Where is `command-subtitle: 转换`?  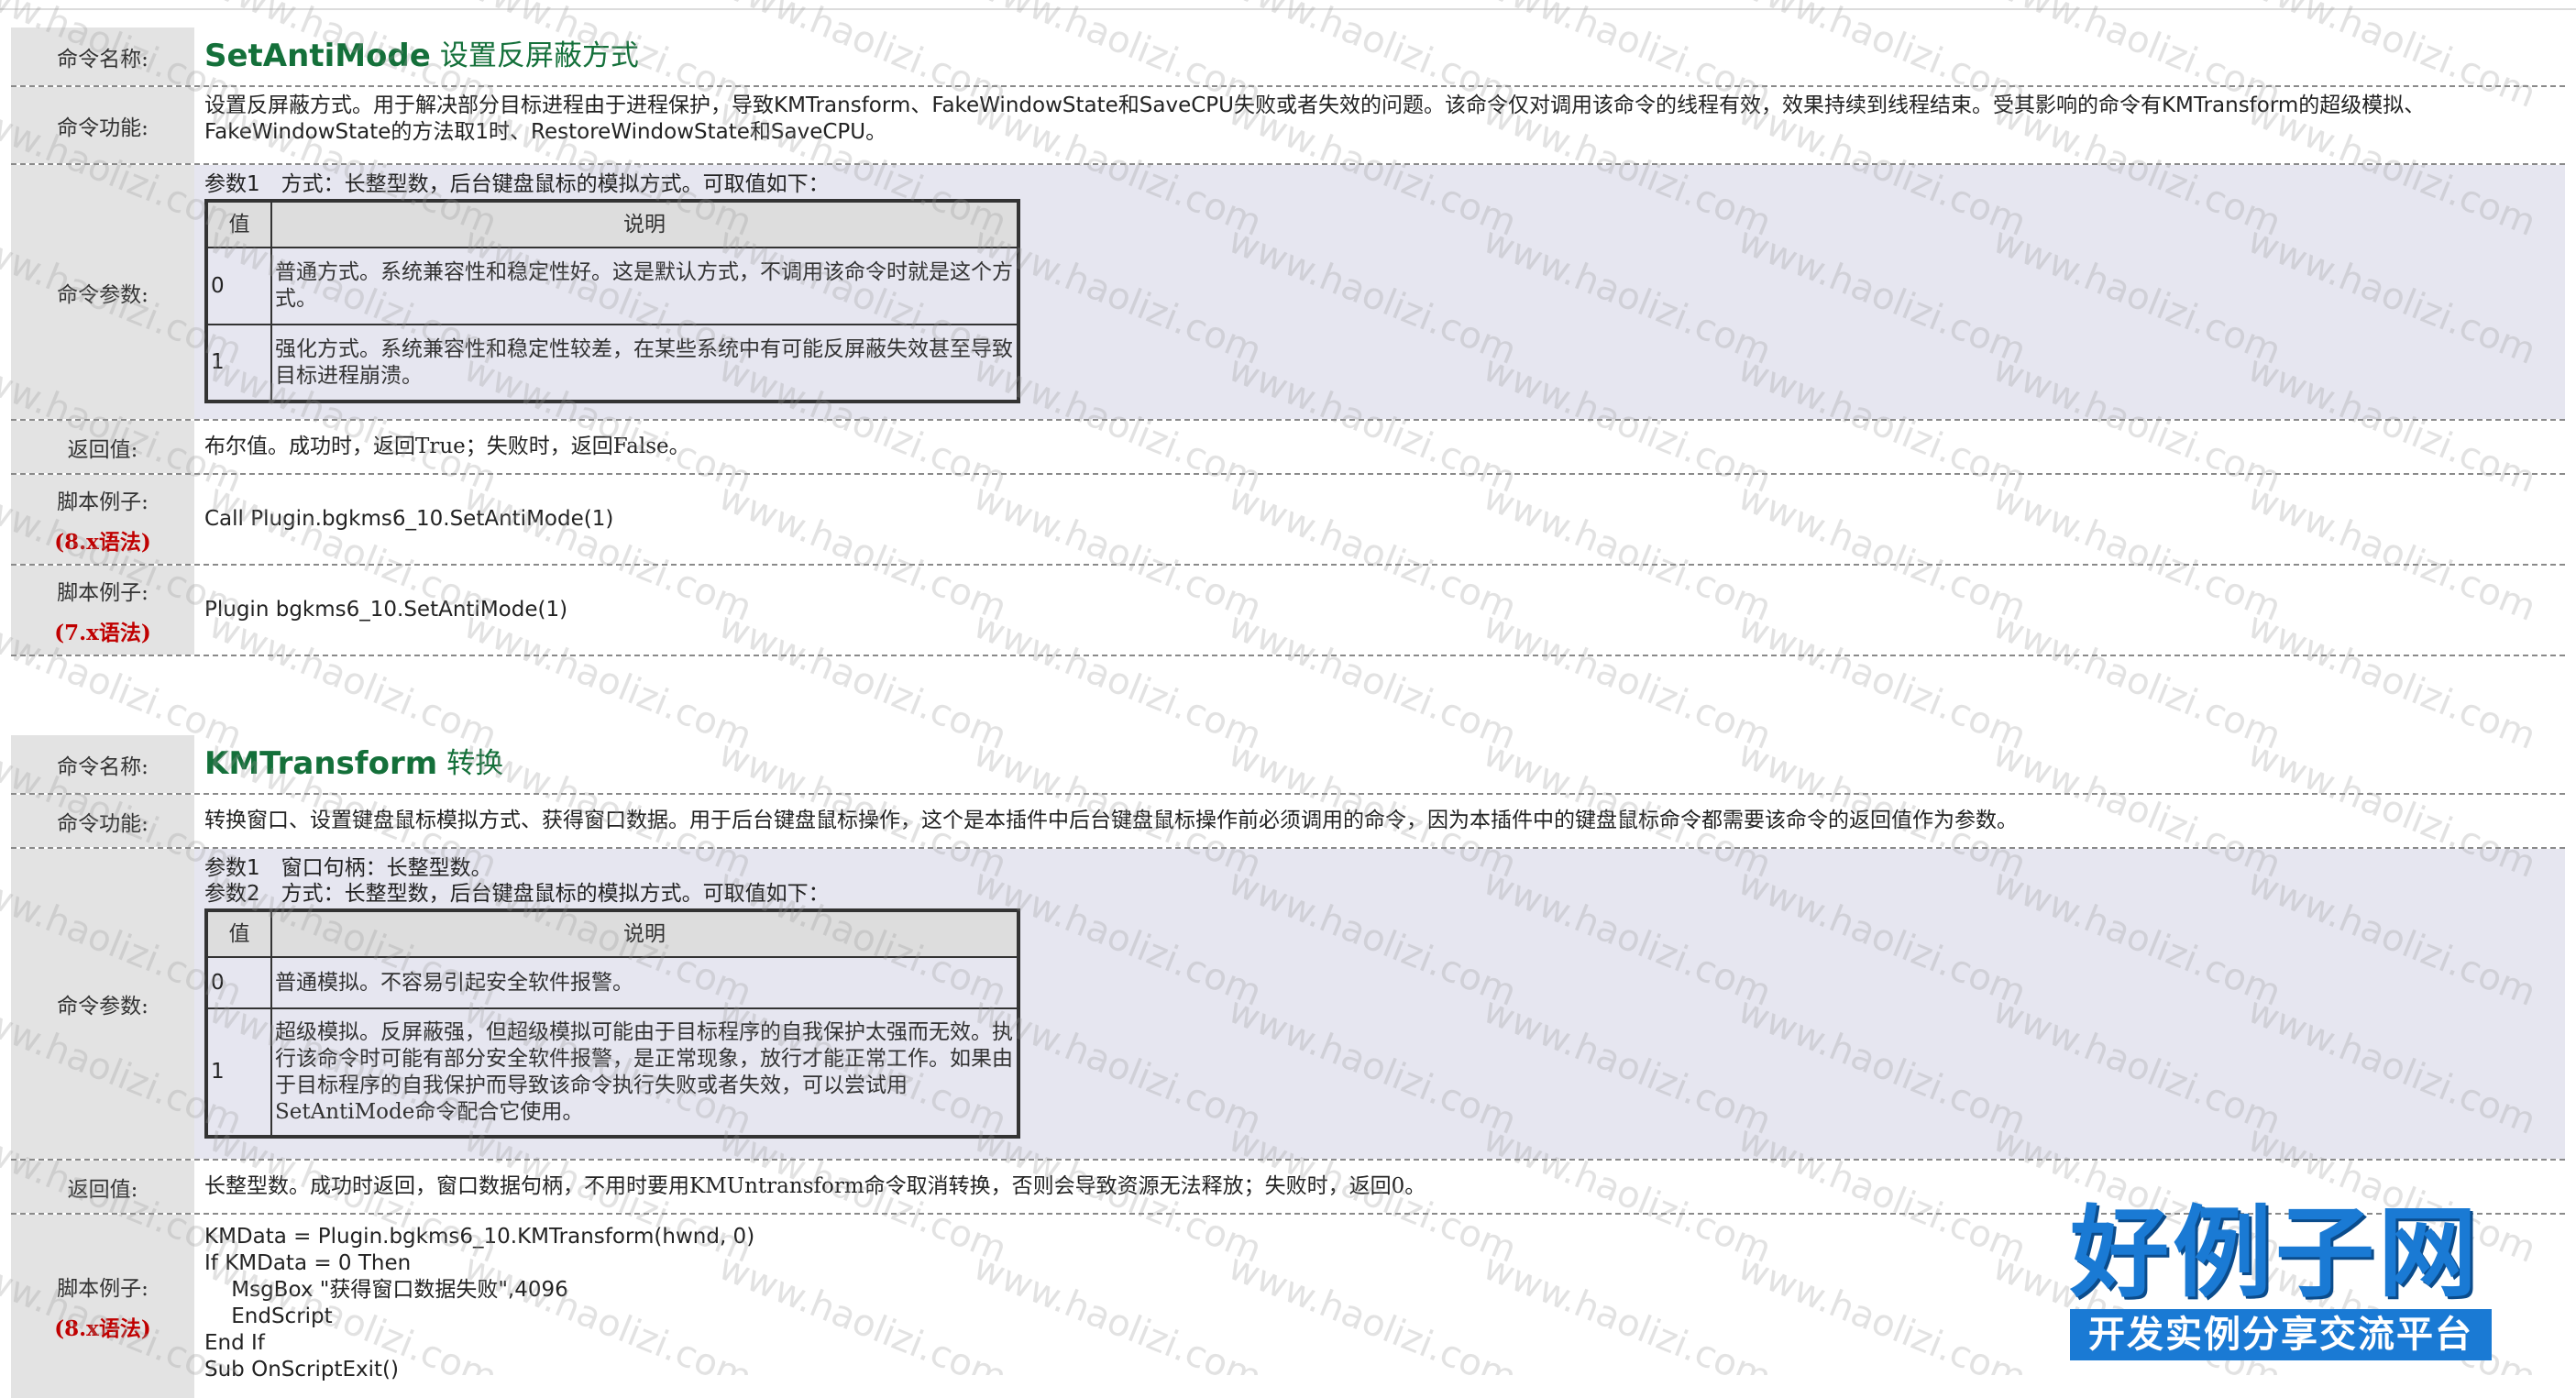
command-subtitle: 转换 is located at coordinates (475, 763).